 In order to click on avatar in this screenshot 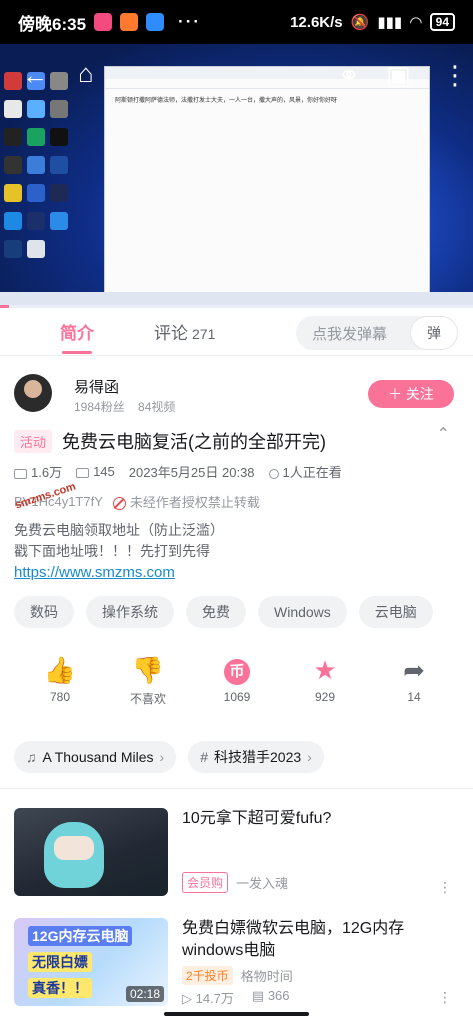, I will do `click(33, 393)`.